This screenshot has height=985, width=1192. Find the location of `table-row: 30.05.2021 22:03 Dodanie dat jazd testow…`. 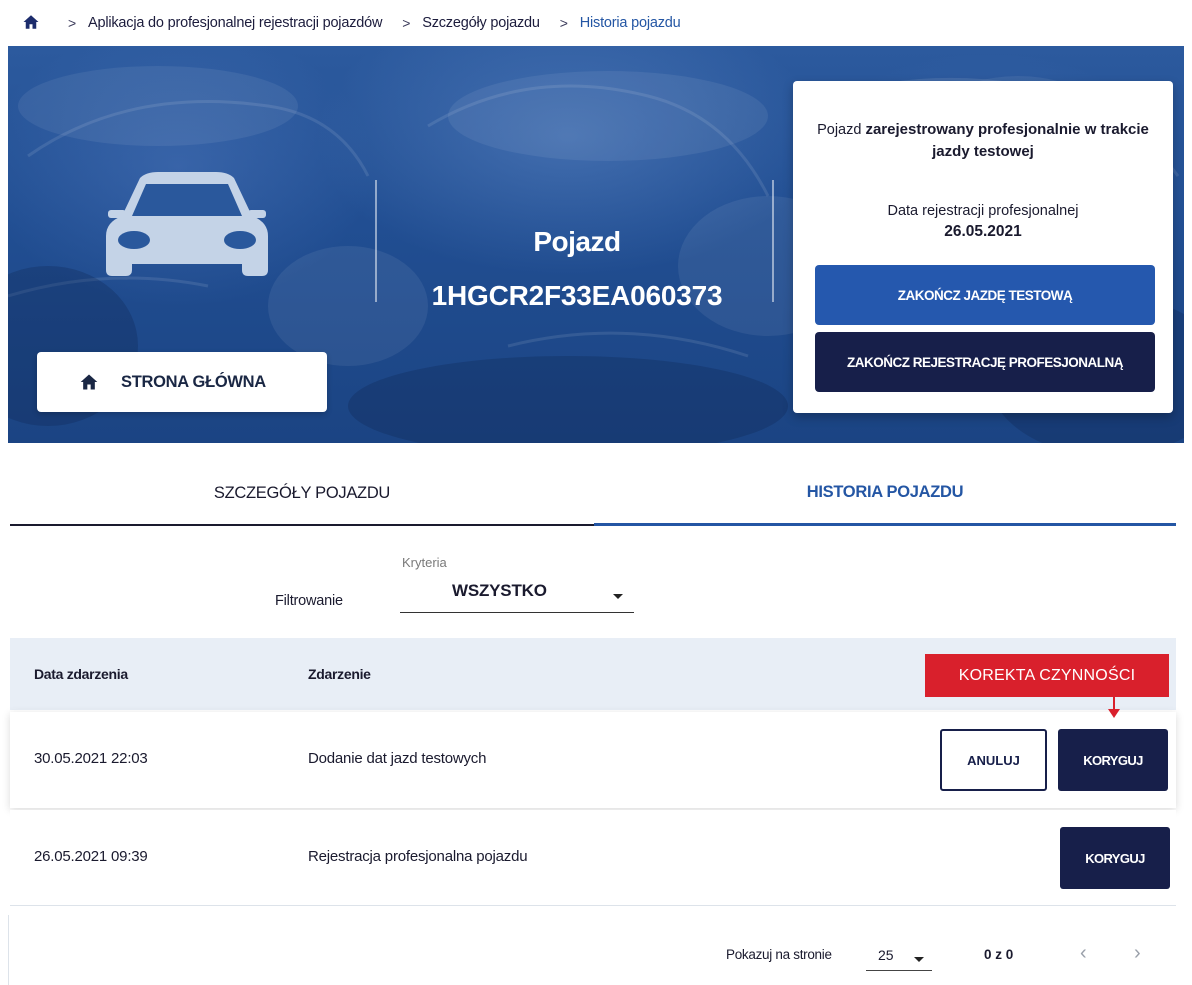

table-row: 30.05.2021 22:03 Dodanie dat jazd testow… is located at coordinates (593, 760).